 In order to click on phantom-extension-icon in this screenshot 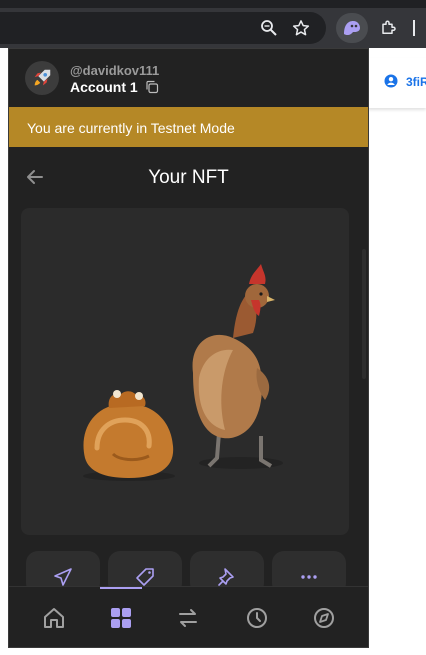, I will do `click(352, 28)`.